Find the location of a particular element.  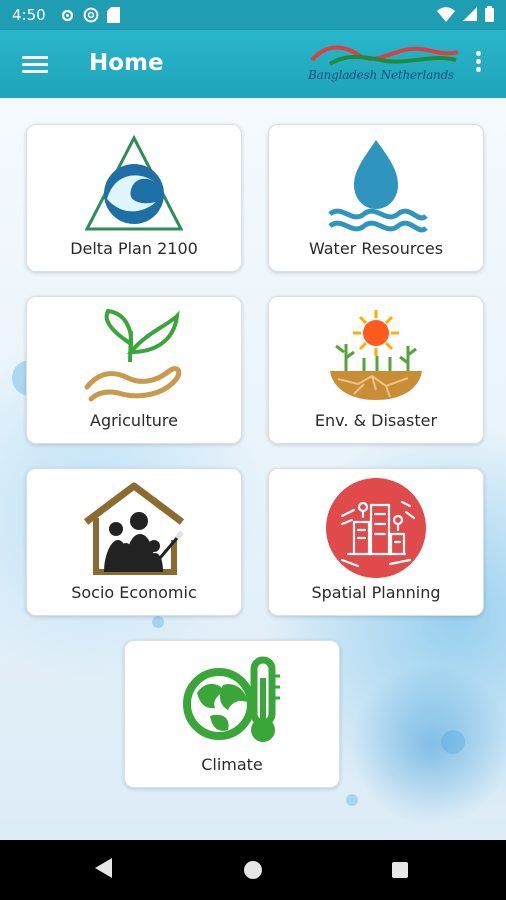

tile-climate: Climate is located at coordinates (232, 714).